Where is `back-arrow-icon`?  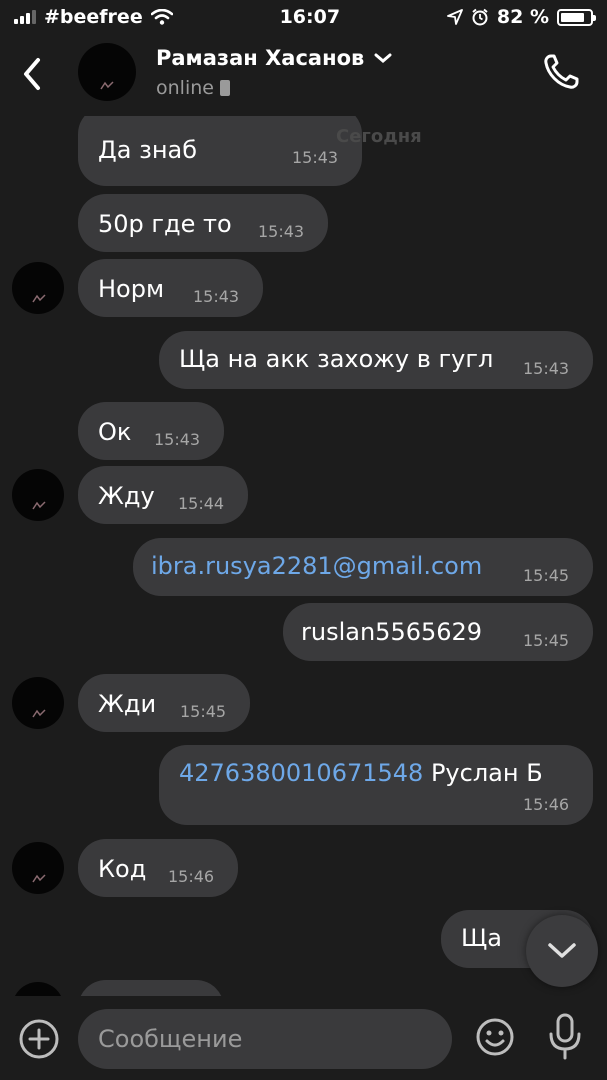
back-arrow-icon is located at coordinates (33, 74).